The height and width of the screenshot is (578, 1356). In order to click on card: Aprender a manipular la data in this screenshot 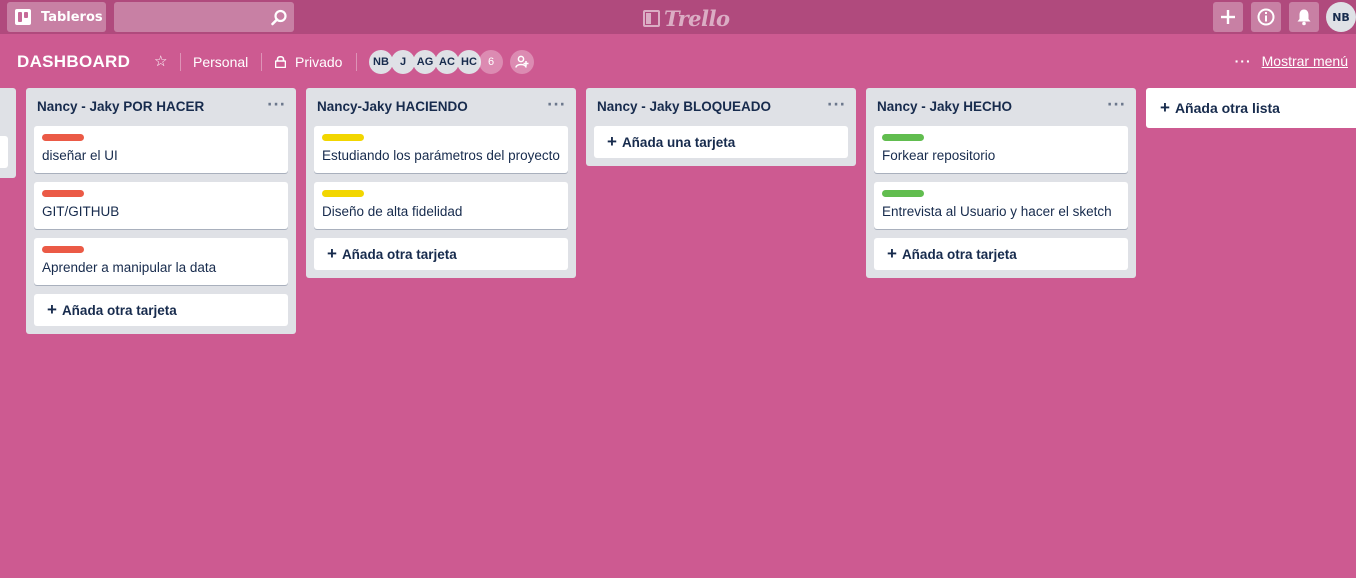, I will do `click(161, 261)`.